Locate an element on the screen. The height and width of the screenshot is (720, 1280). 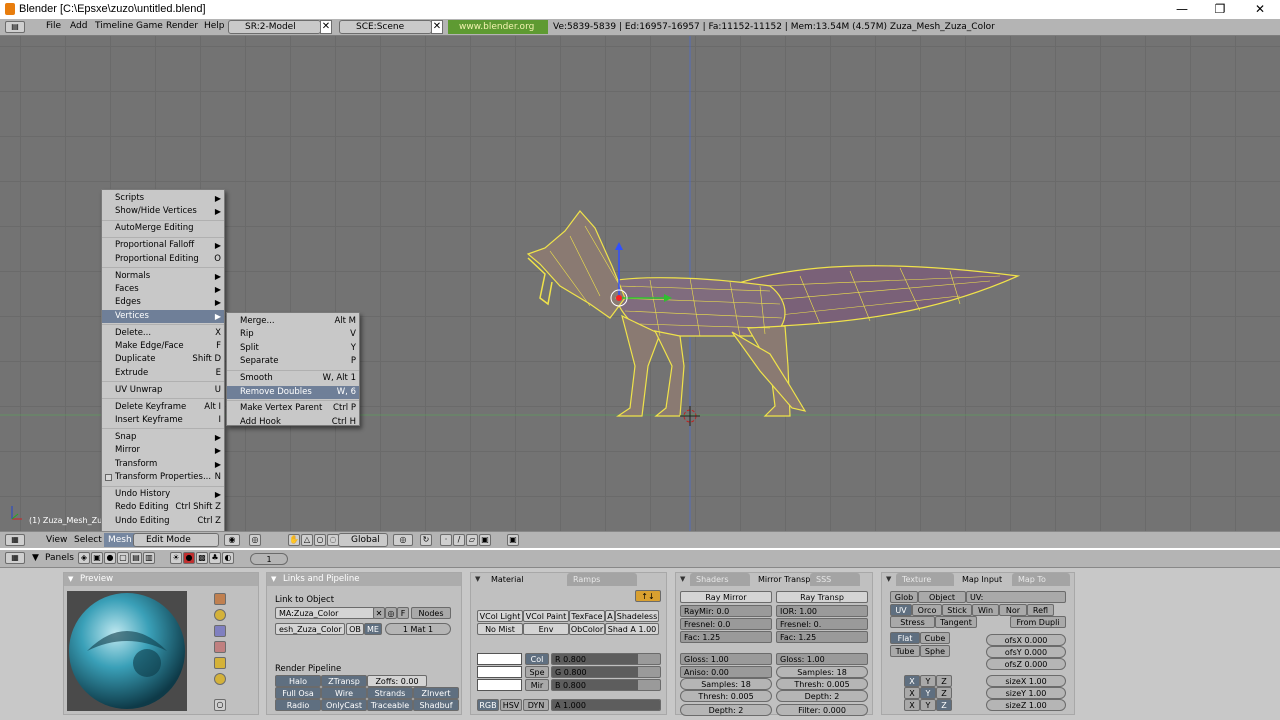
menu-file: File is located at coordinates (53, 26).